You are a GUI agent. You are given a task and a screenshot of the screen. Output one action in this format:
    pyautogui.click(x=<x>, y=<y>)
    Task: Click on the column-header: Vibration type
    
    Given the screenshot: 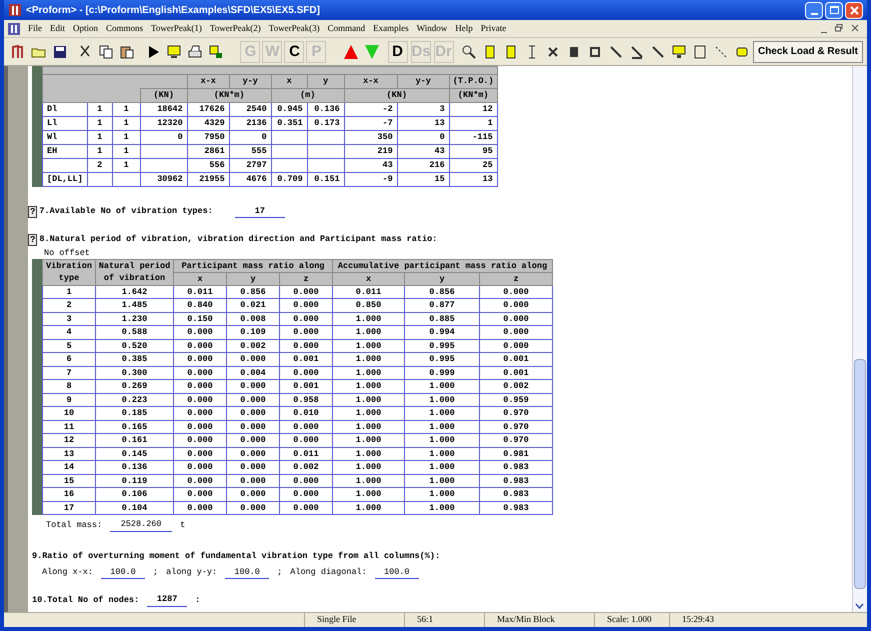 What is the action you would take?
    pyautogui.click(x=69, y=272)
    